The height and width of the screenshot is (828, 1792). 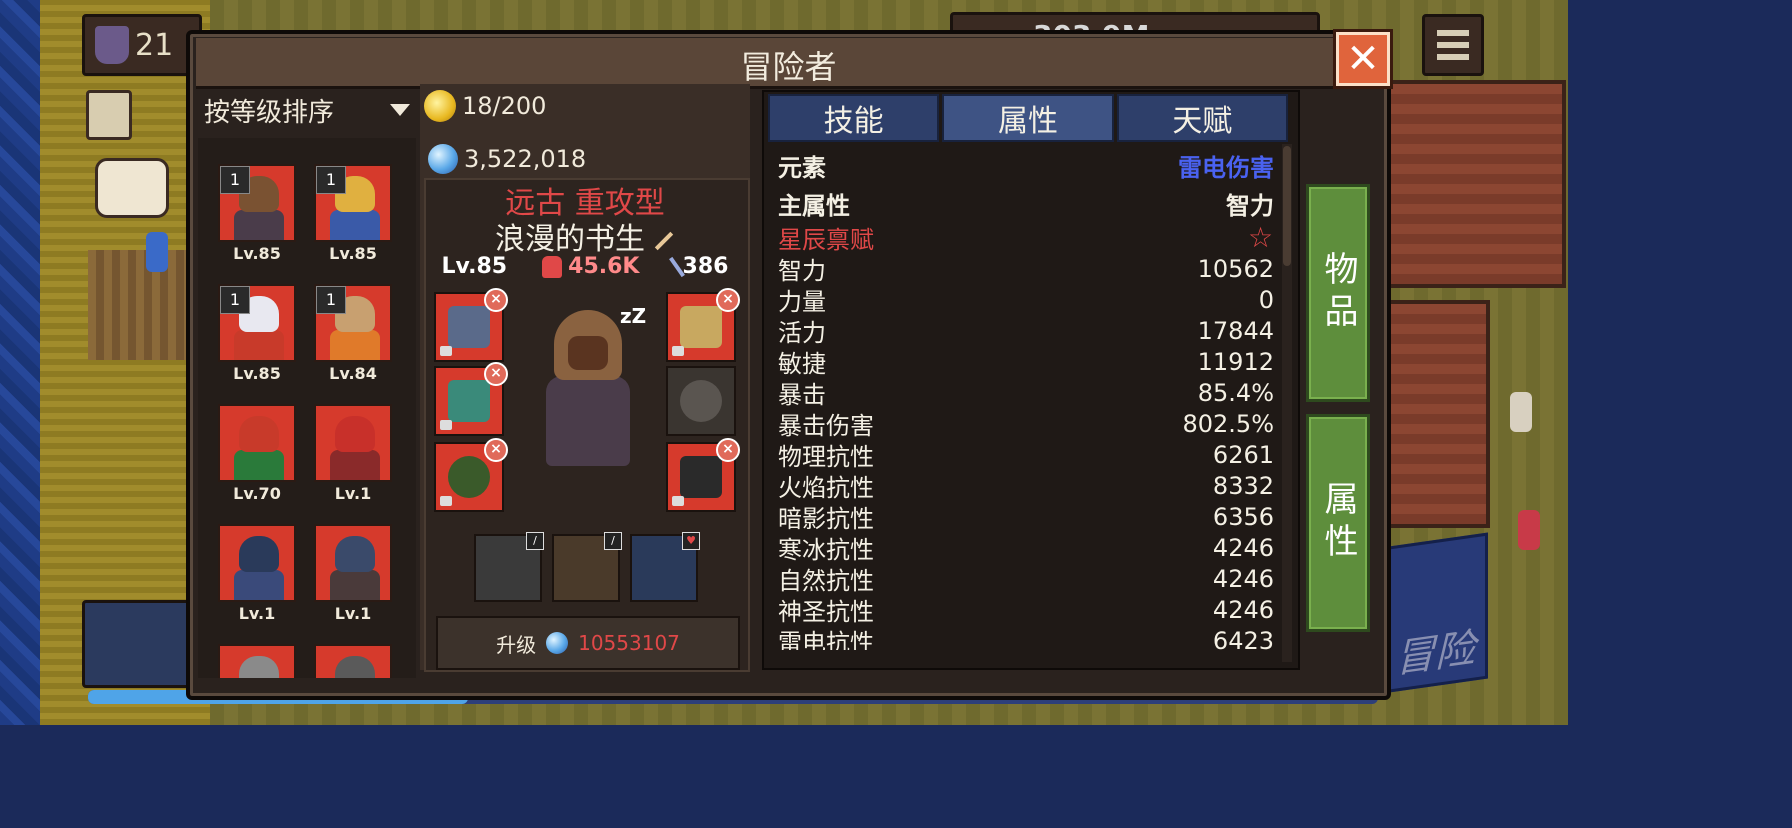 What do you see at coordinates (143, 305) in the screenshot?
I see `dock-background` at bounding box center [143, 305].